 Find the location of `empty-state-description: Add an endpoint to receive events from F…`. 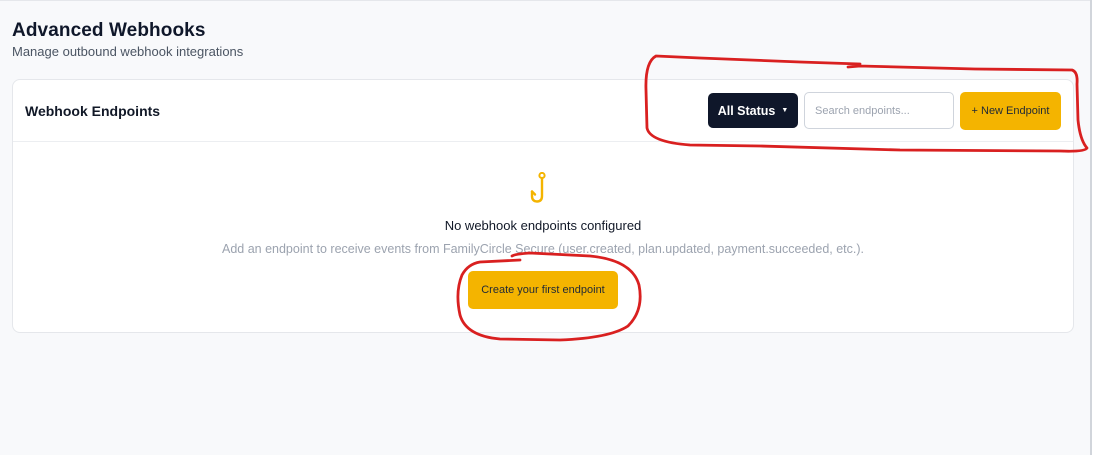

empty-state-description: Add an endpoint to receive events from F… is located at coordinates (542, 249).